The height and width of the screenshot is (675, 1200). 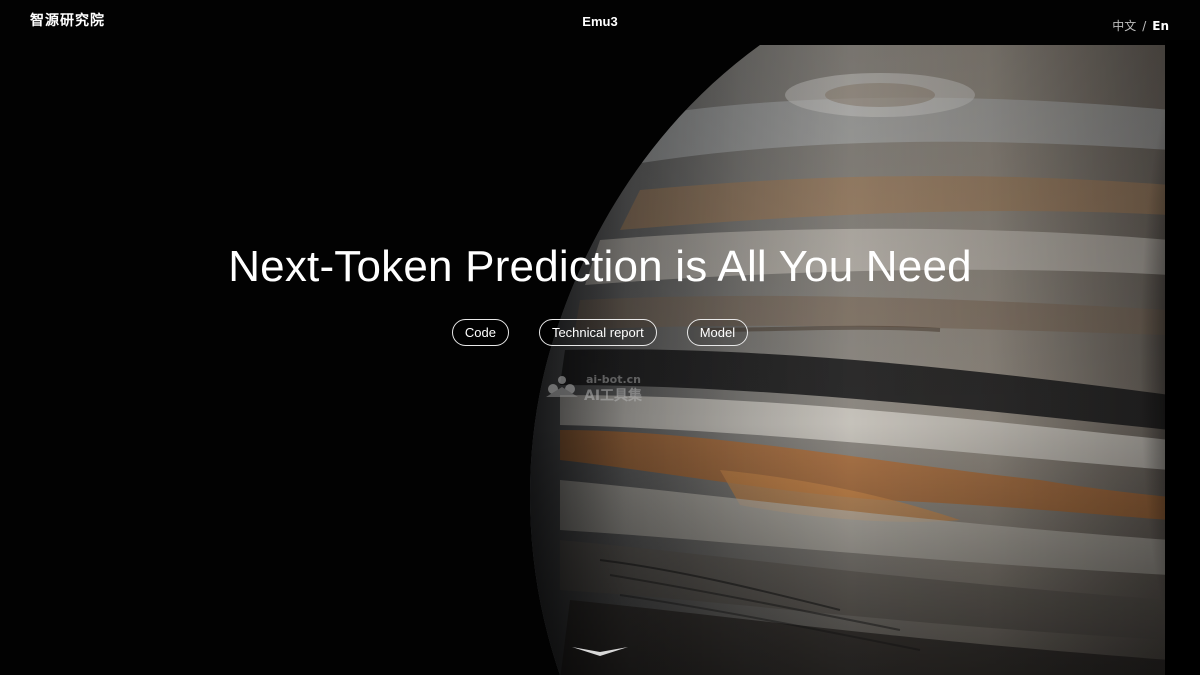 I want to click on header: 智源研究院 Emu3 中文 / En, so click(x=600, y=22).